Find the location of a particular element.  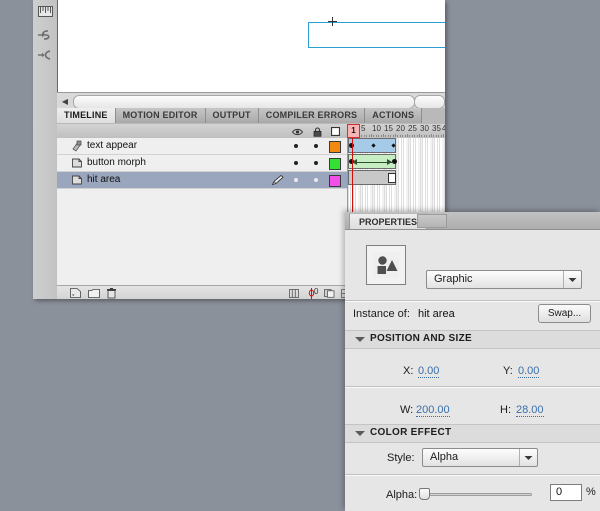

timeline-ruler: 1 5 10 15 20 25 30 35 40 is located at coordinates (396, 131).